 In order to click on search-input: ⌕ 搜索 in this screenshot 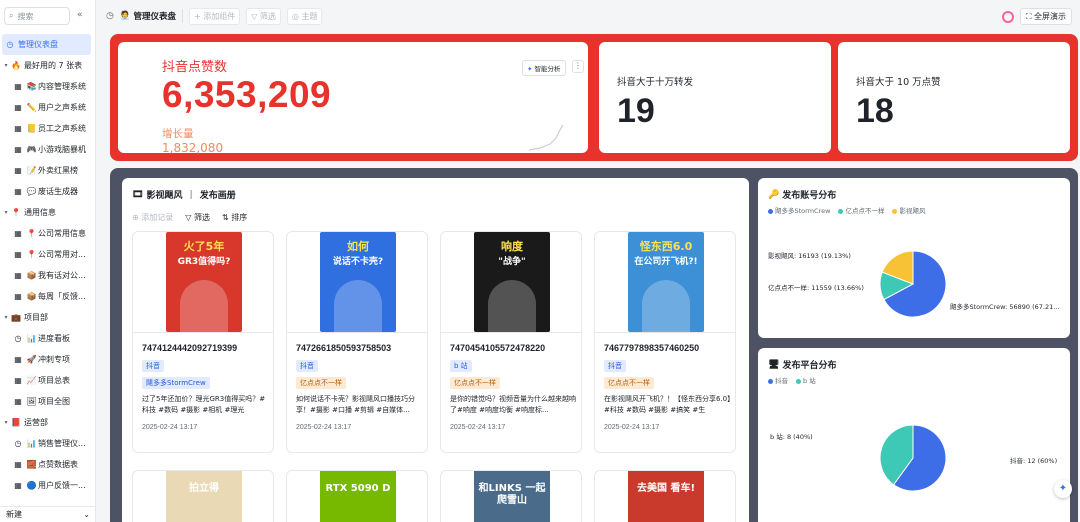, I will do `click(37, 16)`.